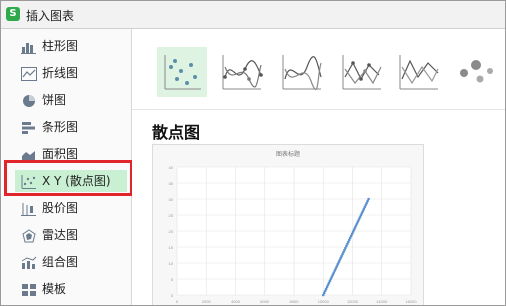 This screenshot has width=506, height=306. I want to click on sidebar-item-label: 组合图, so click(60, 262).